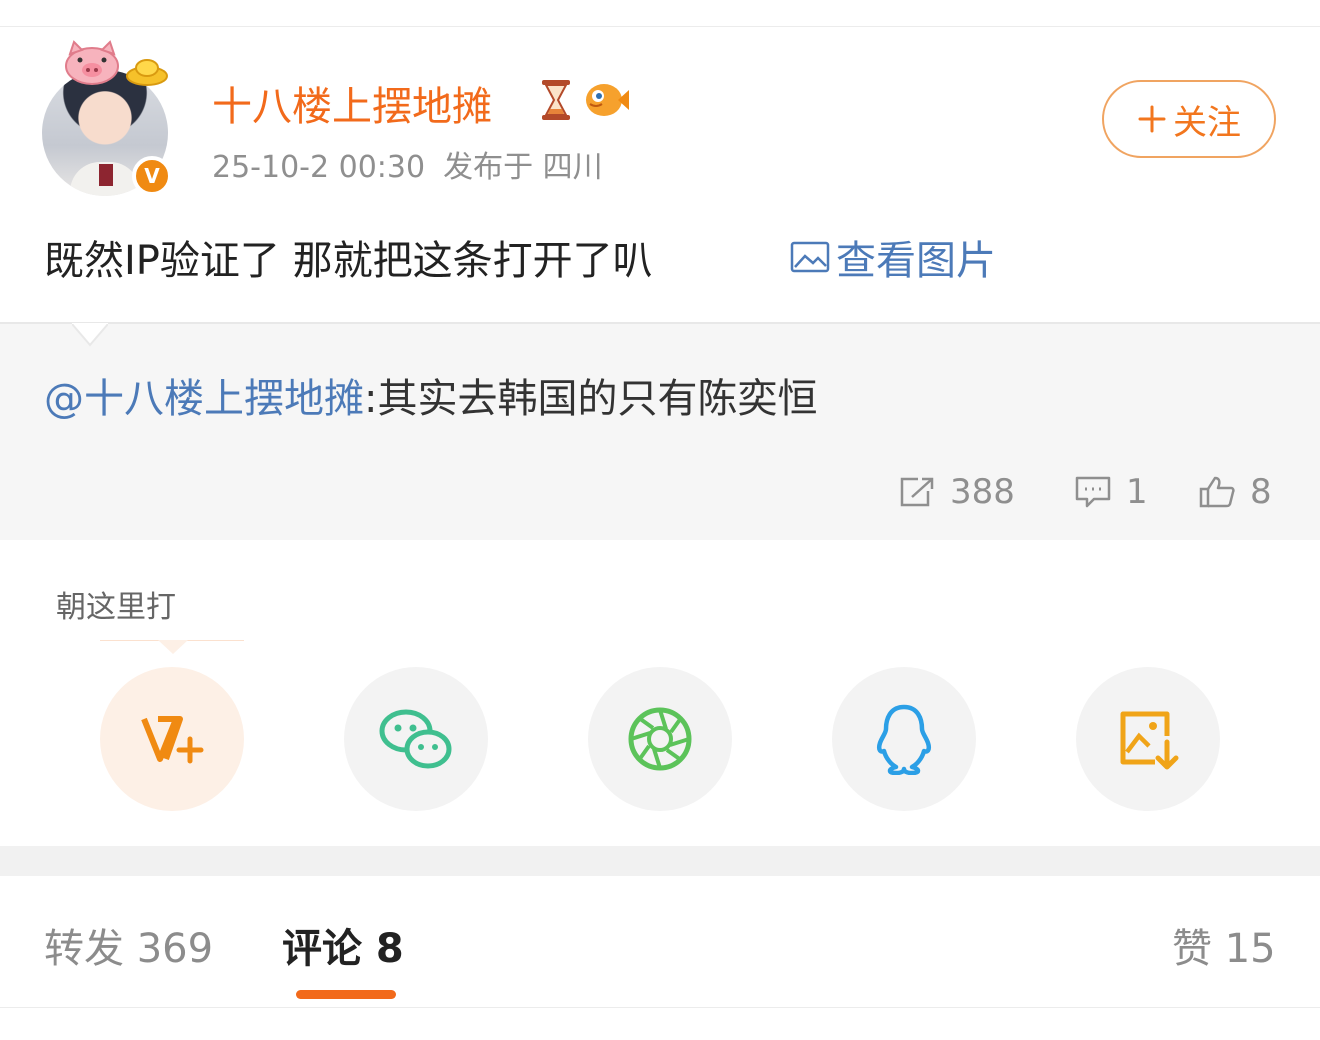  Describe the element at coordinates (346, 994) in the screenshot. I see `tab-active-indicator` at that location.